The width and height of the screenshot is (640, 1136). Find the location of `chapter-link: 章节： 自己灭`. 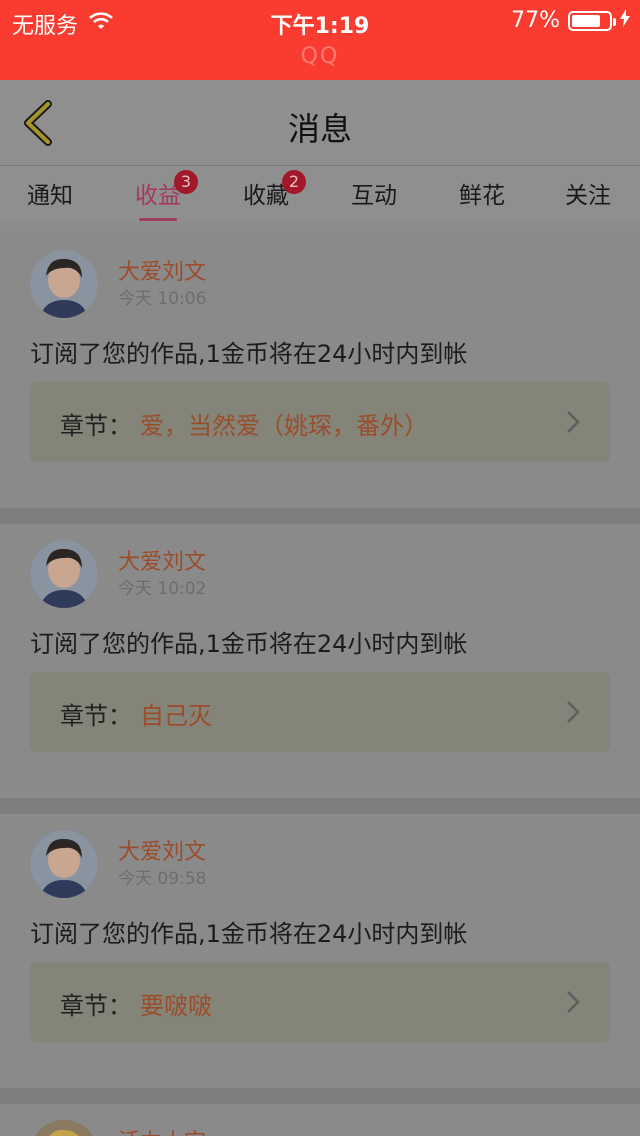

chapter-link: 章节： 自己灭 is located at coordinates (320, 712).